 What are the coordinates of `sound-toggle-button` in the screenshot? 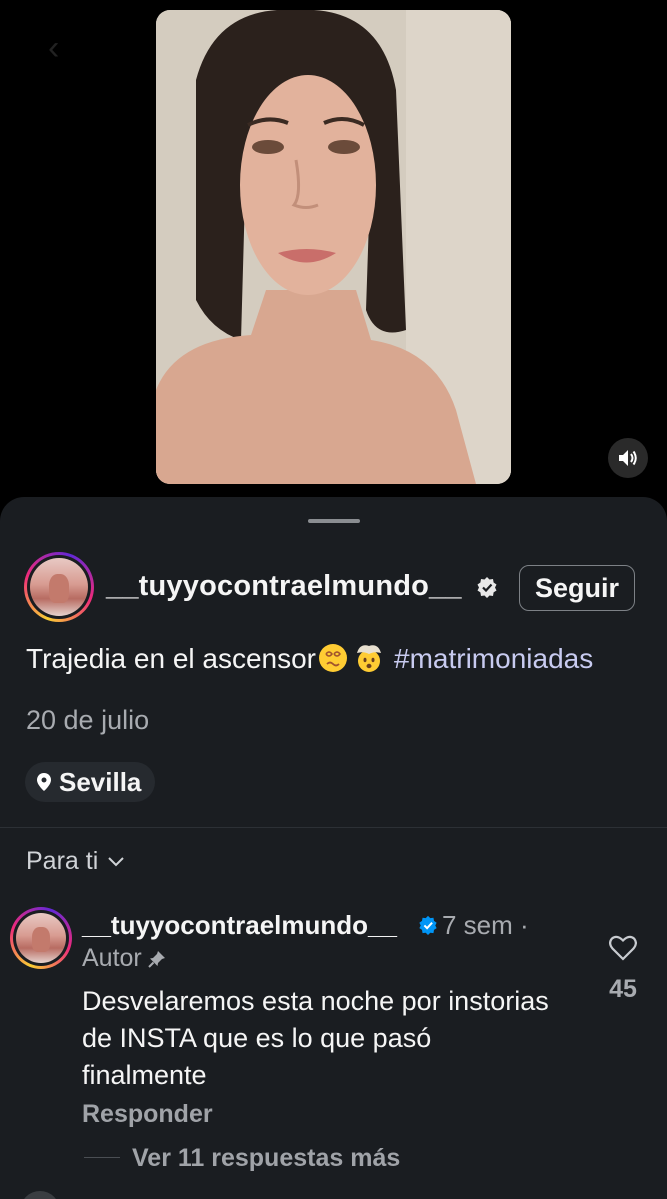 It's located at (628, 458).